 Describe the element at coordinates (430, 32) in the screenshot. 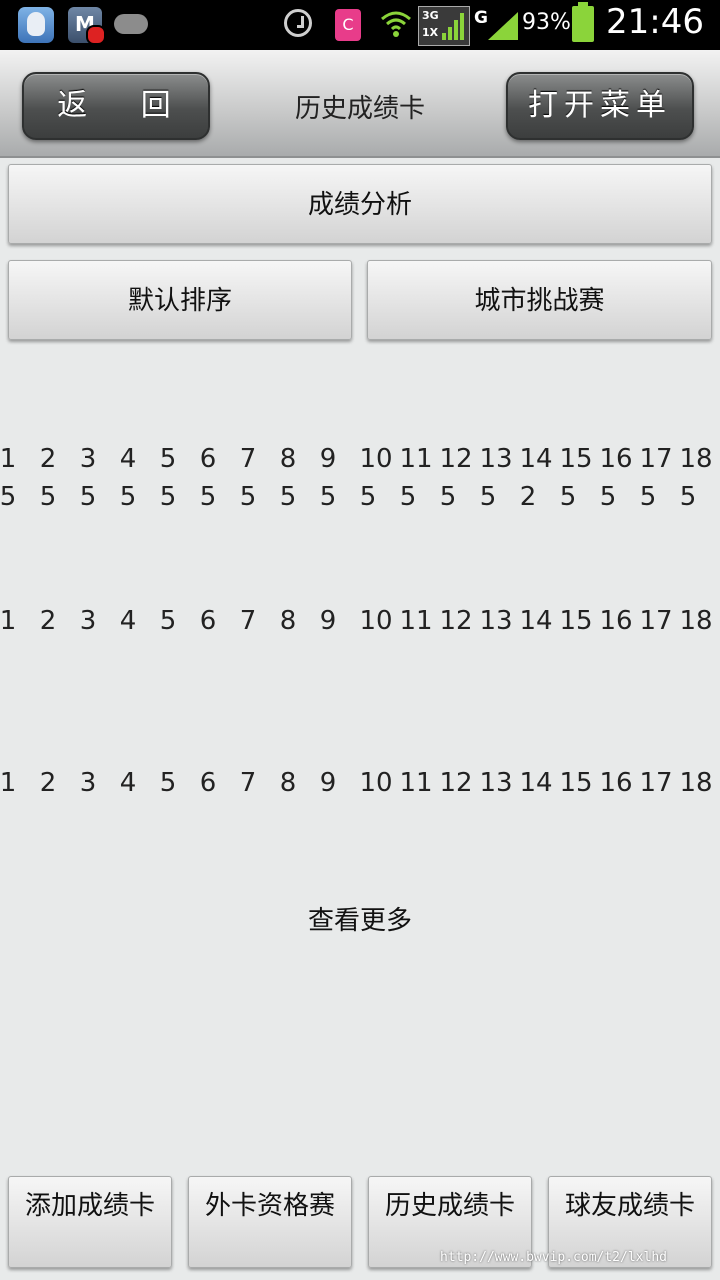

I see `net-1x-label: 1X` at that location.